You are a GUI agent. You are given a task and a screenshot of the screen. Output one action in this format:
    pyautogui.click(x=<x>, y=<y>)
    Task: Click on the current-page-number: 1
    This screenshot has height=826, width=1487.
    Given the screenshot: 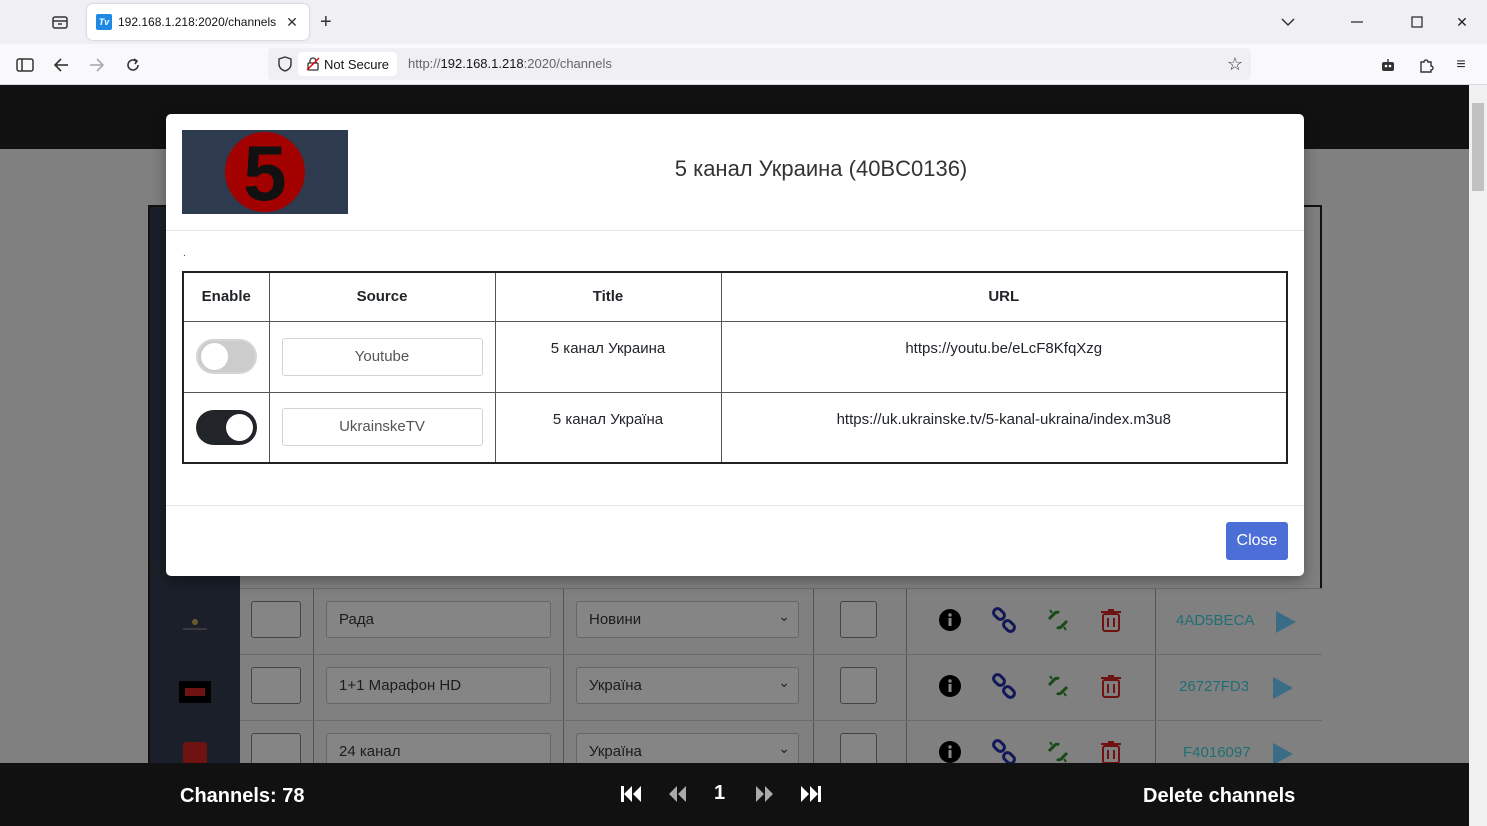 What is the action you would take?
    pyautogui.click(x=719, y=793)
    